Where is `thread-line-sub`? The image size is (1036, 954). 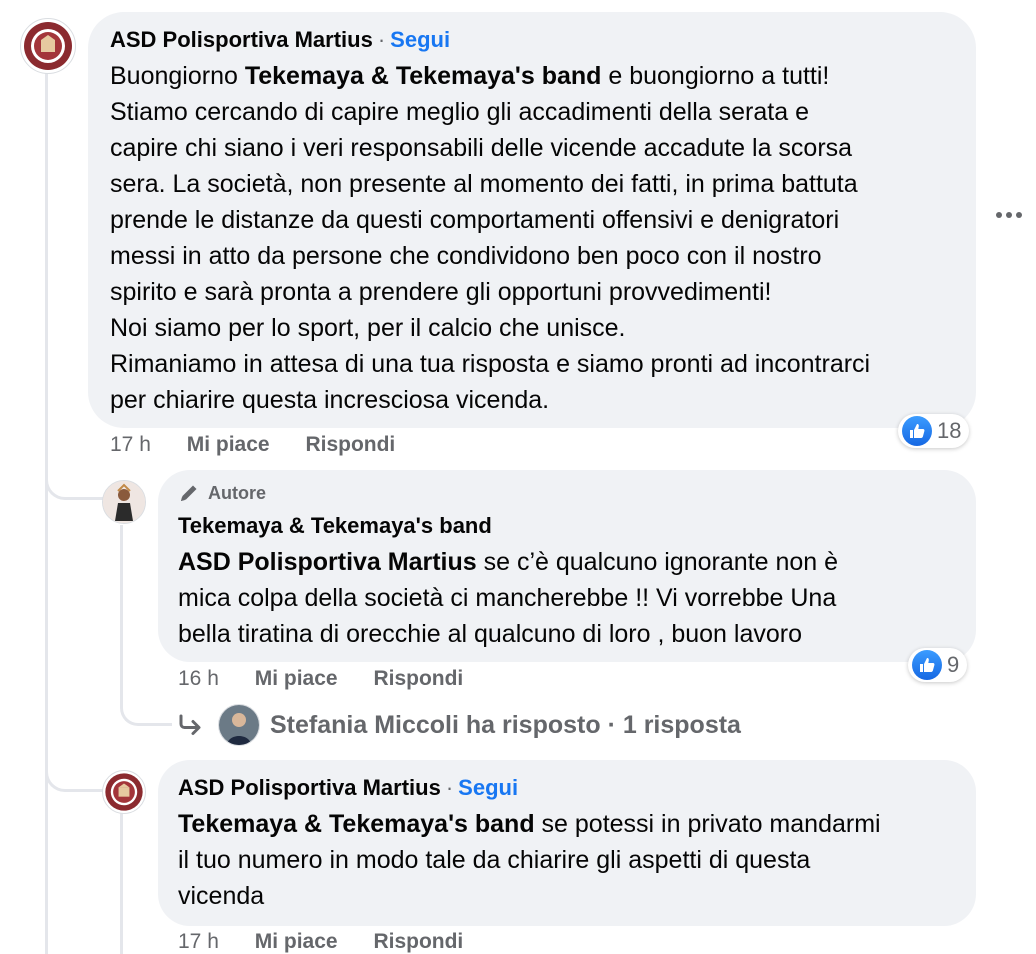
thread-line-sub is located at coordinates (121, 615).